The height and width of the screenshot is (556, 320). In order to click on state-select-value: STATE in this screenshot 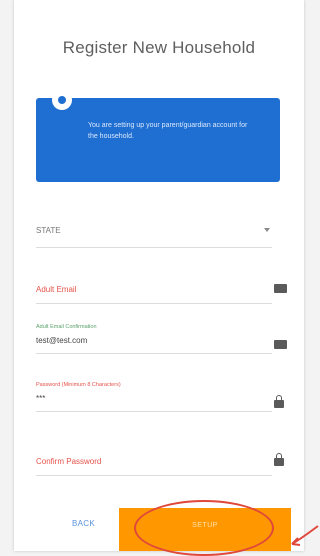, I will do `click(48, 230)`.